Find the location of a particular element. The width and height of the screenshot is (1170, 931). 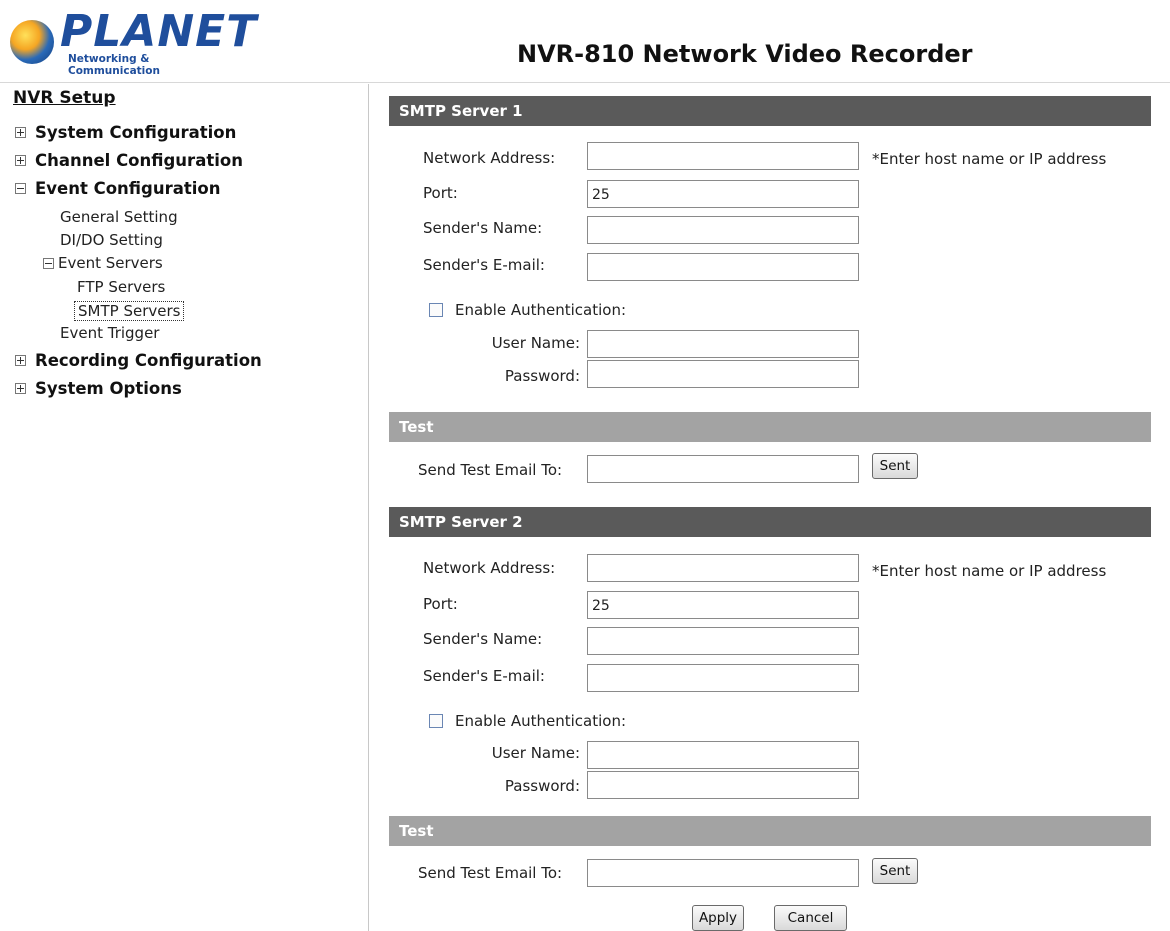

sidebar-item-label: Event Servers is located at coordinates (110, 263).